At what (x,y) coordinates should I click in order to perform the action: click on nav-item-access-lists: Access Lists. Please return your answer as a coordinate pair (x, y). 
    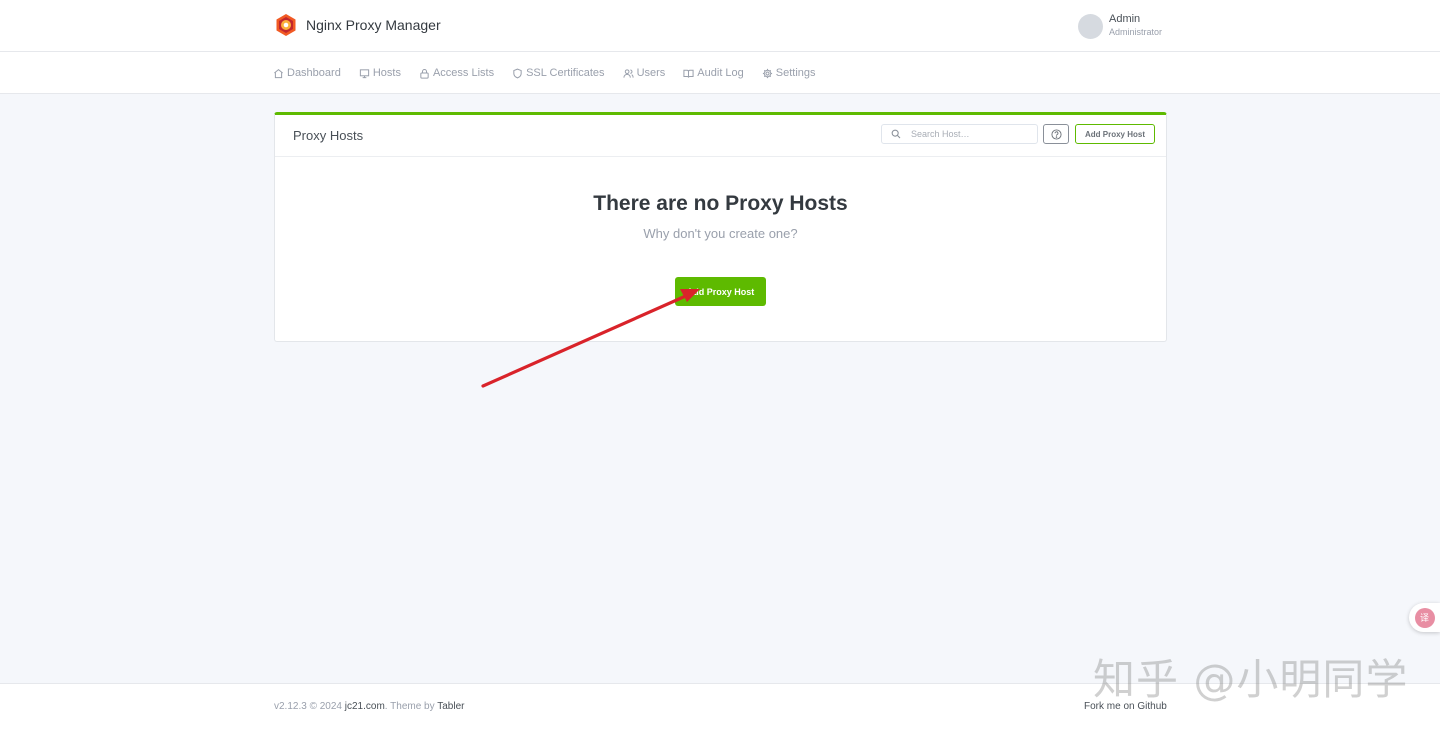
    Looking at the image, I should click on (456, 73).